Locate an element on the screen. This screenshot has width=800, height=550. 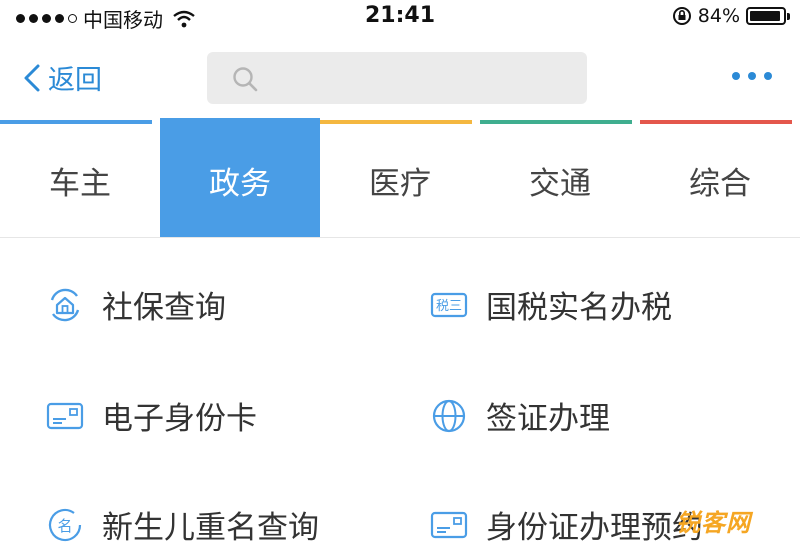
list-item-label: 身份证办理预约 is located at coordinates (594, 528).